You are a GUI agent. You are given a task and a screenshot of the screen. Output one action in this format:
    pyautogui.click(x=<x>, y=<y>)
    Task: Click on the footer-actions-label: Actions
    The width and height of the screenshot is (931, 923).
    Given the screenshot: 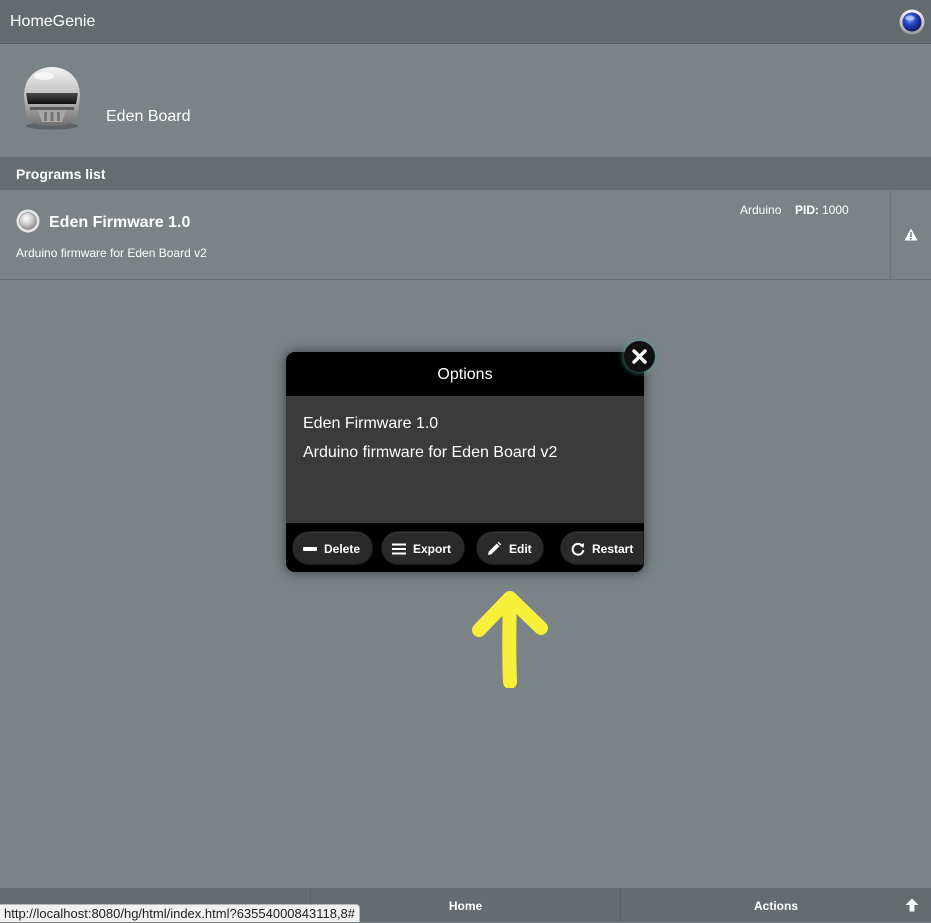 What is the action you would take?
    pyautogui.click(x=775, y=906)
    